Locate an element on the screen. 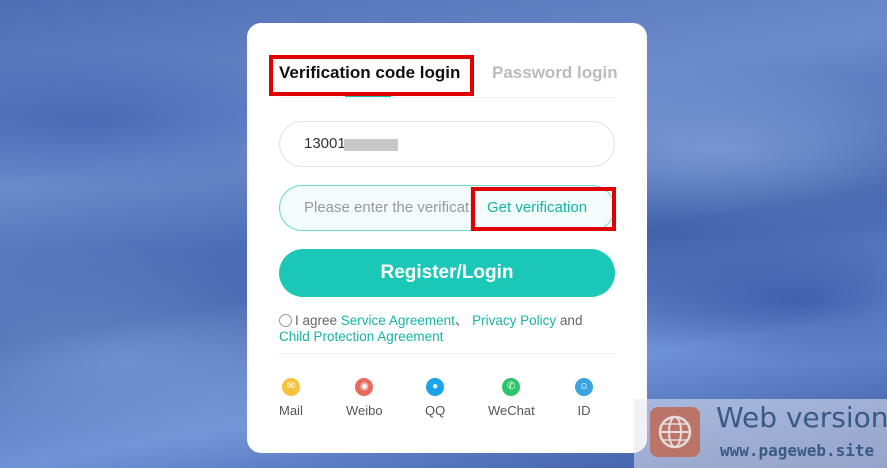  social-weibo: ◉ Weibo is located at coordinates (364, 399).